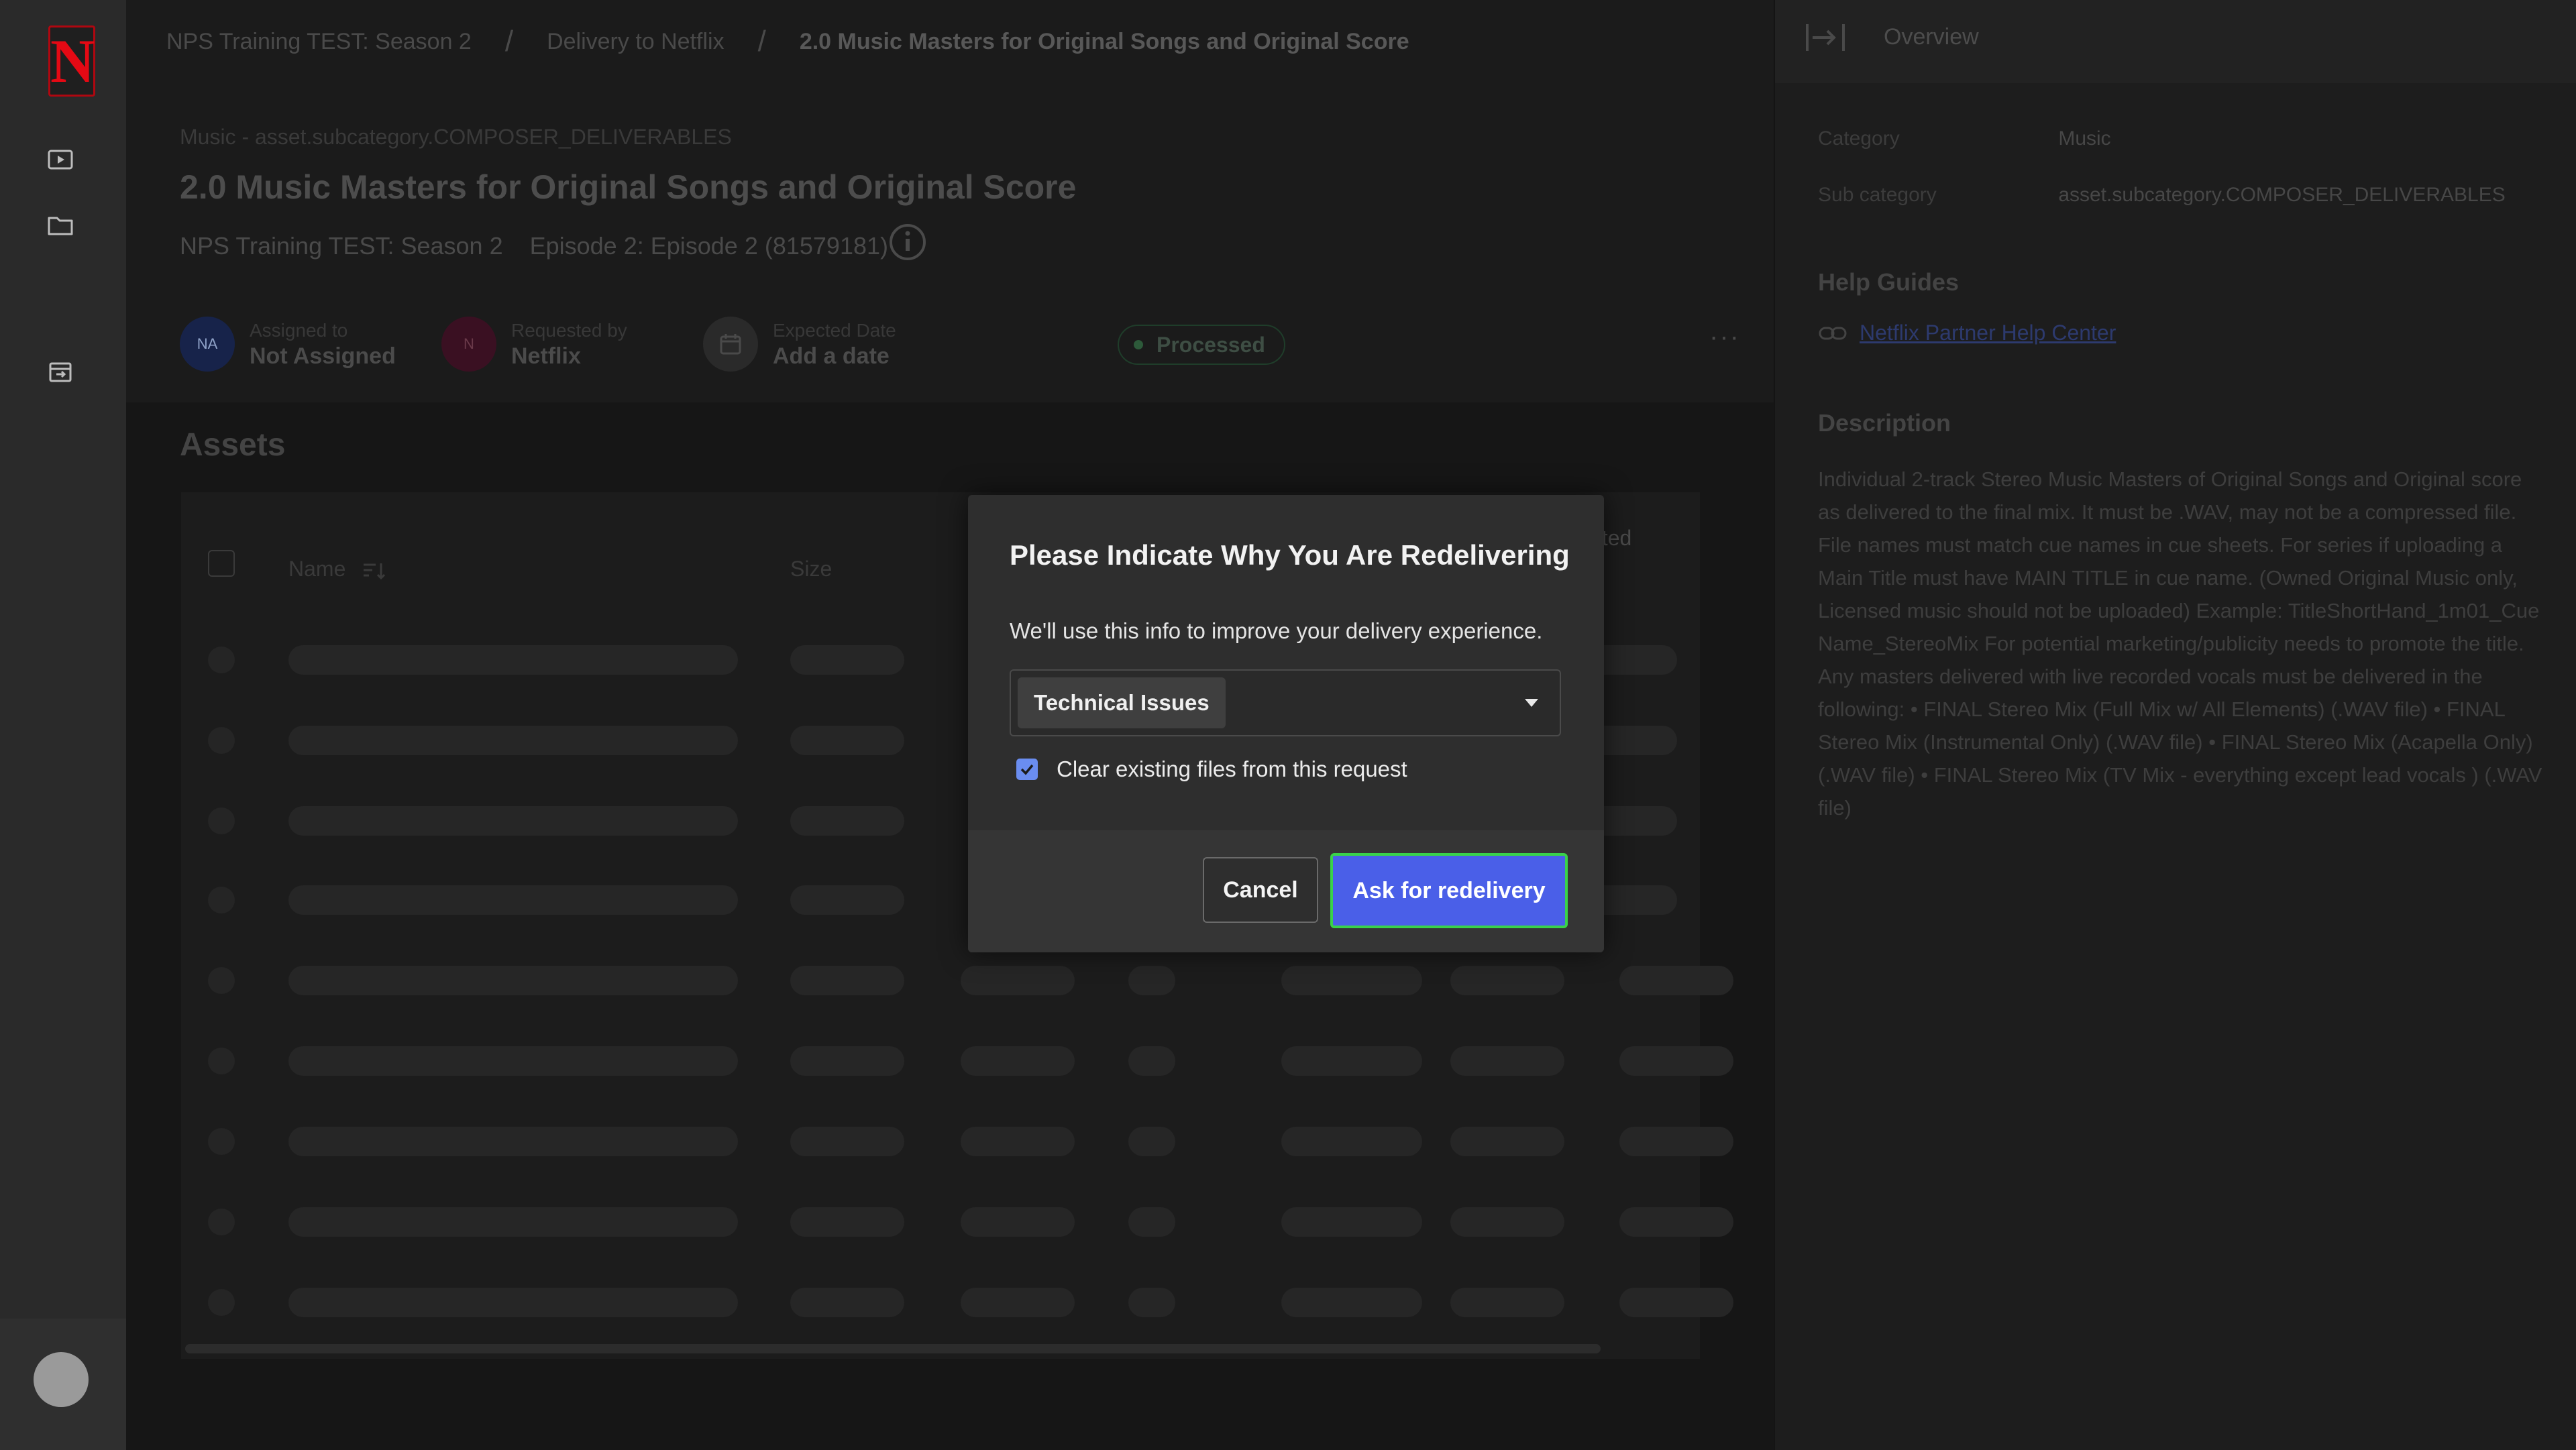 This screenshot has height=1450, width=2576. What do you see at coordinates (1889, 282) in the screenshot?
I see `help-guides-heading: Help Guides` at bounding box center [1889, 282].